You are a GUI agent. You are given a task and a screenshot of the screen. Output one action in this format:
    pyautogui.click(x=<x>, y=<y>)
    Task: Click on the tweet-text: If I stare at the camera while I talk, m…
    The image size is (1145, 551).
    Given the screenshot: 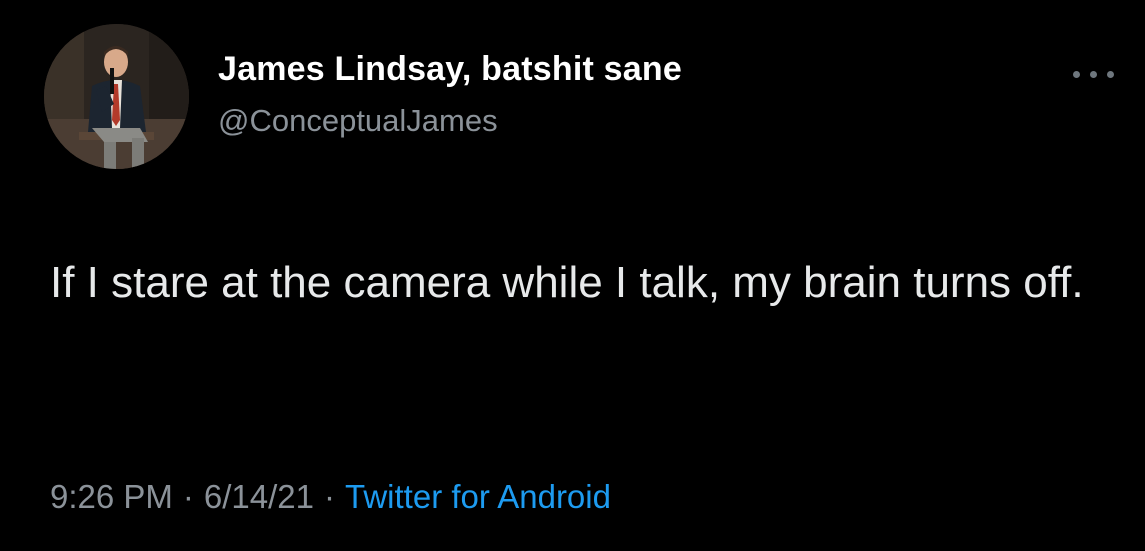 What is the action you would take?
    pyautogui.click(x=567, y=282)
    